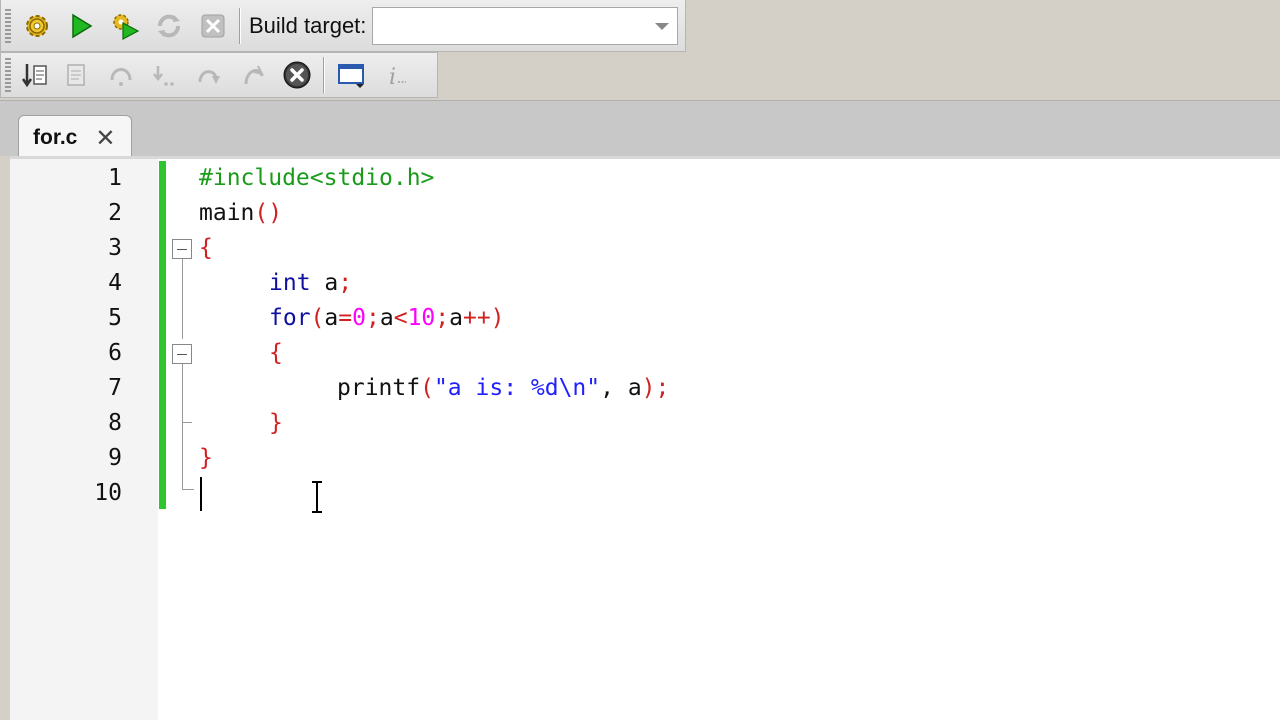 This screenshot has width=1280, height=720. I want to click on code-line-3: {, so click(206, 248).